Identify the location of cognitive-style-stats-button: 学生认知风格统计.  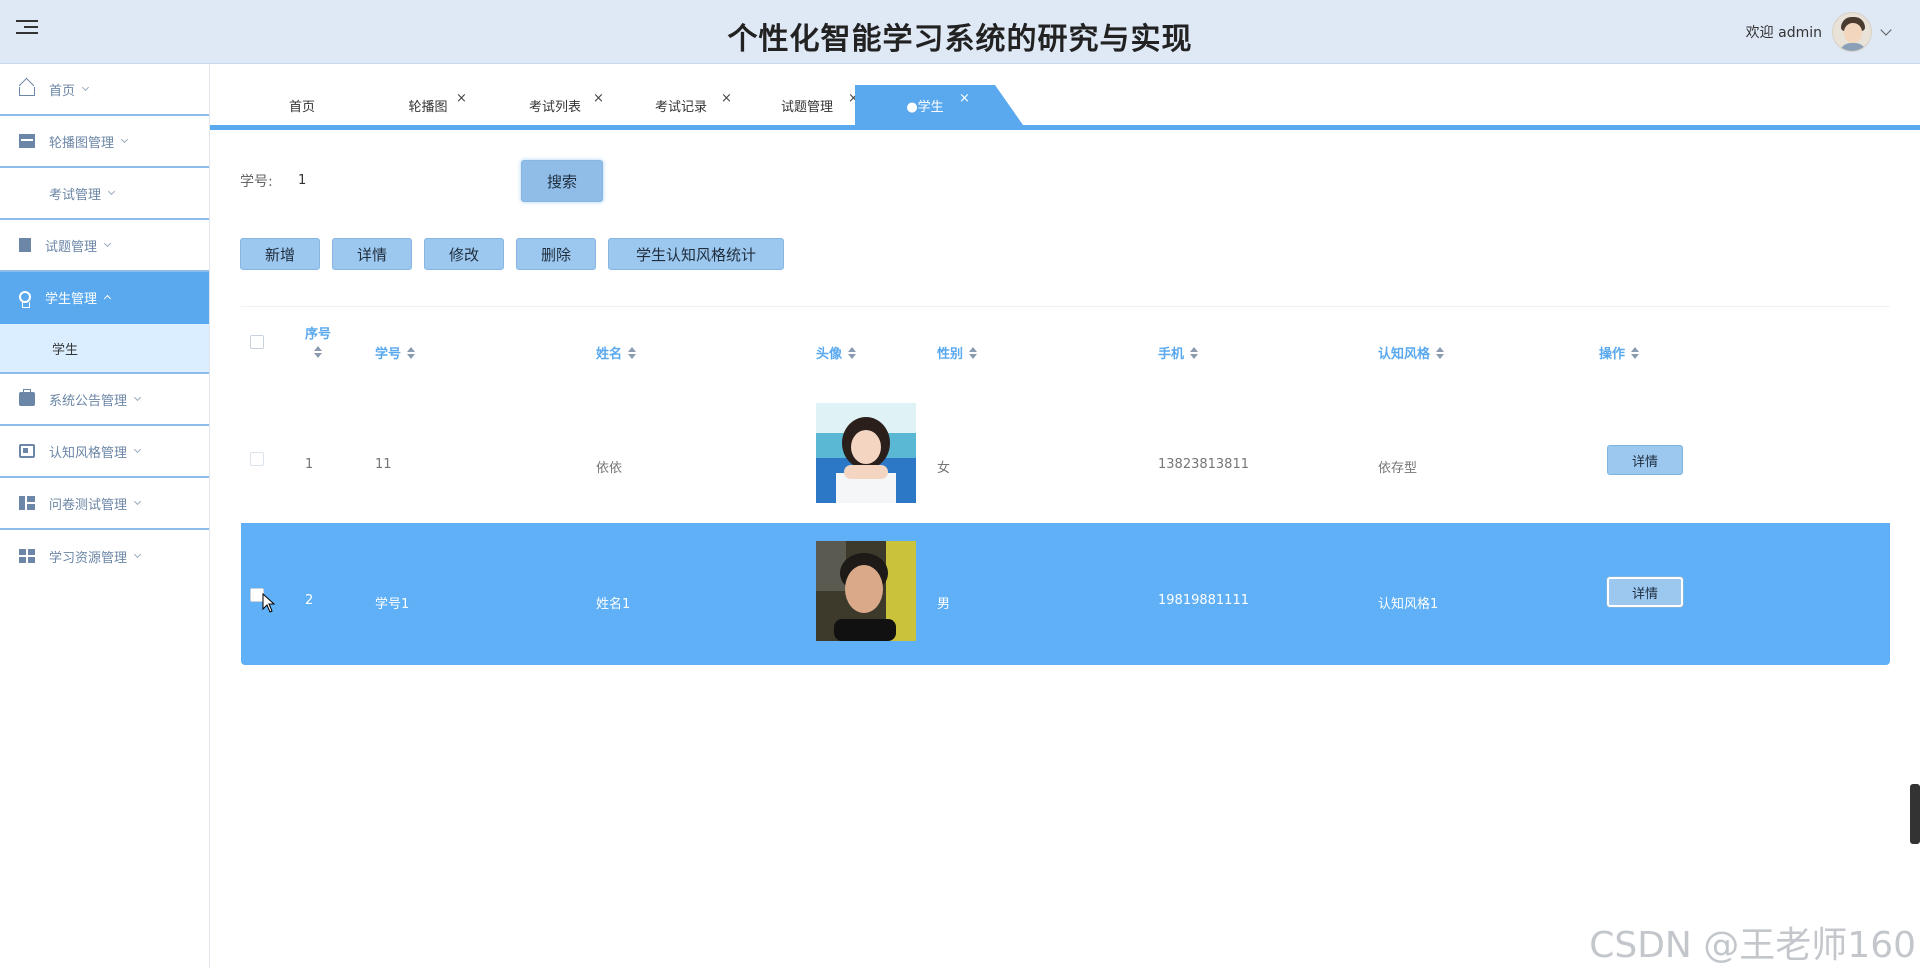
(696, 254).